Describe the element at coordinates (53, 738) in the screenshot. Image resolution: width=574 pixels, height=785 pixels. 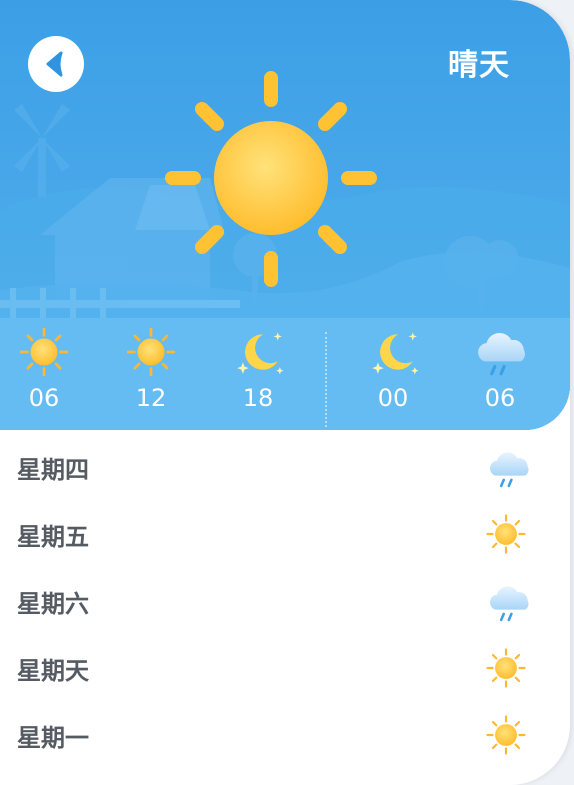
I see `day-name: 星期一` at that location.